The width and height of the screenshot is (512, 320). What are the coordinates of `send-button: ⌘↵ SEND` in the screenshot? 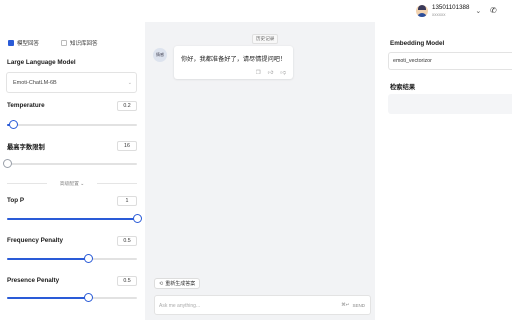 It's located at (353, 305).